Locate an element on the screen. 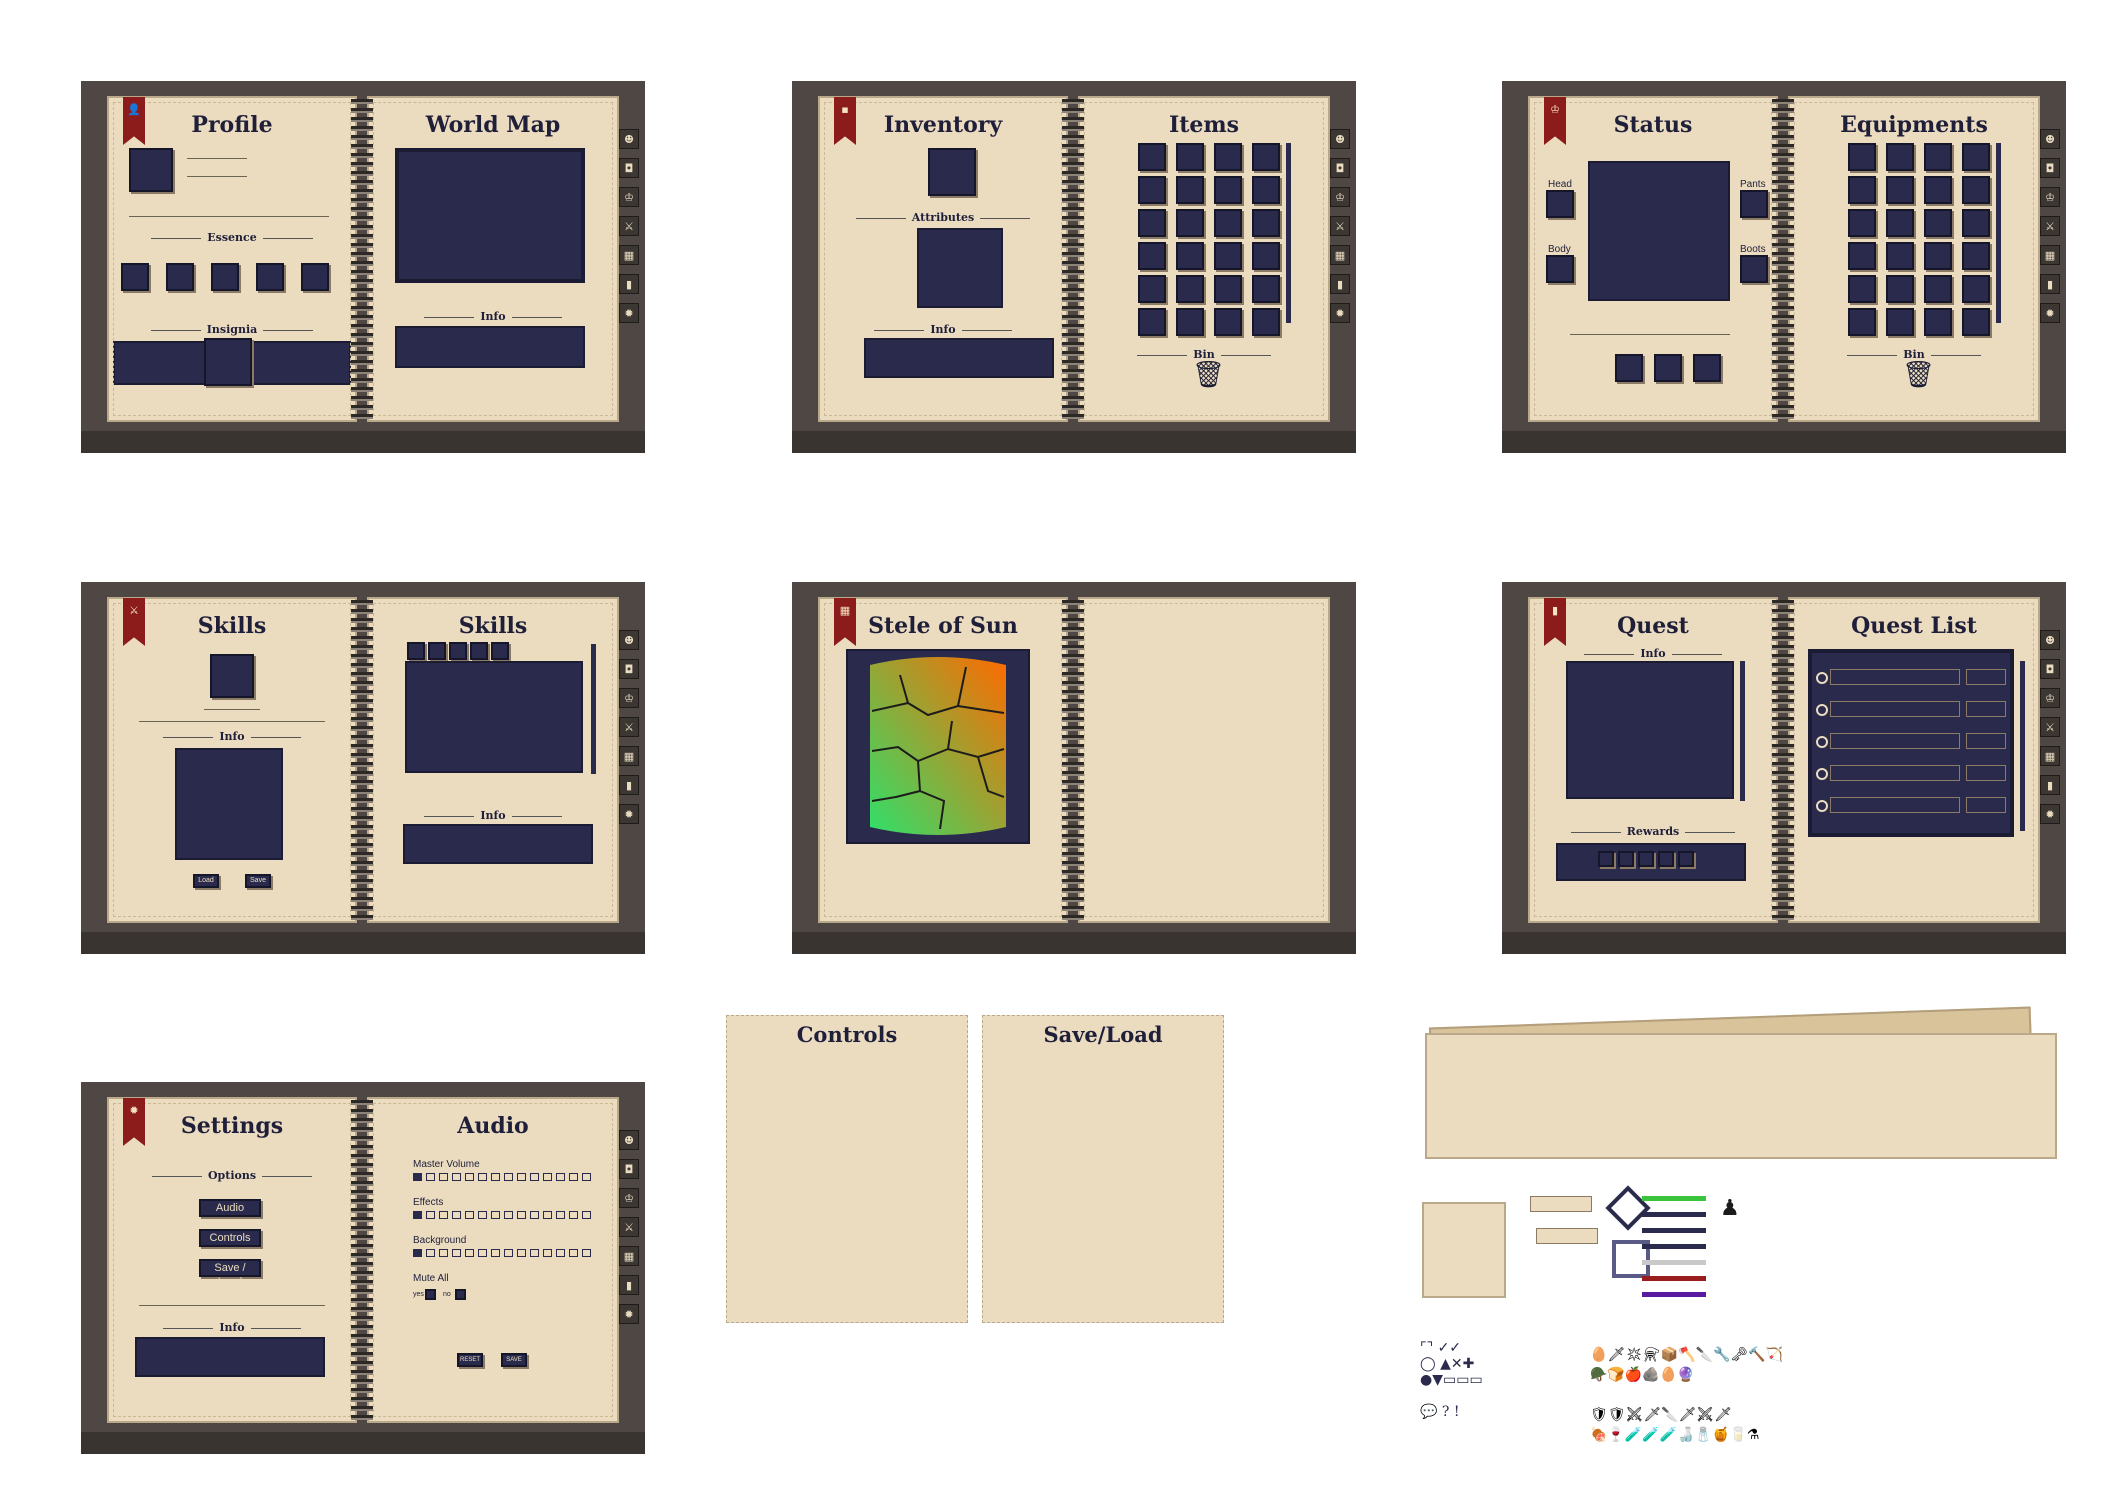  background-slider is located at coordinates (502, 1253).